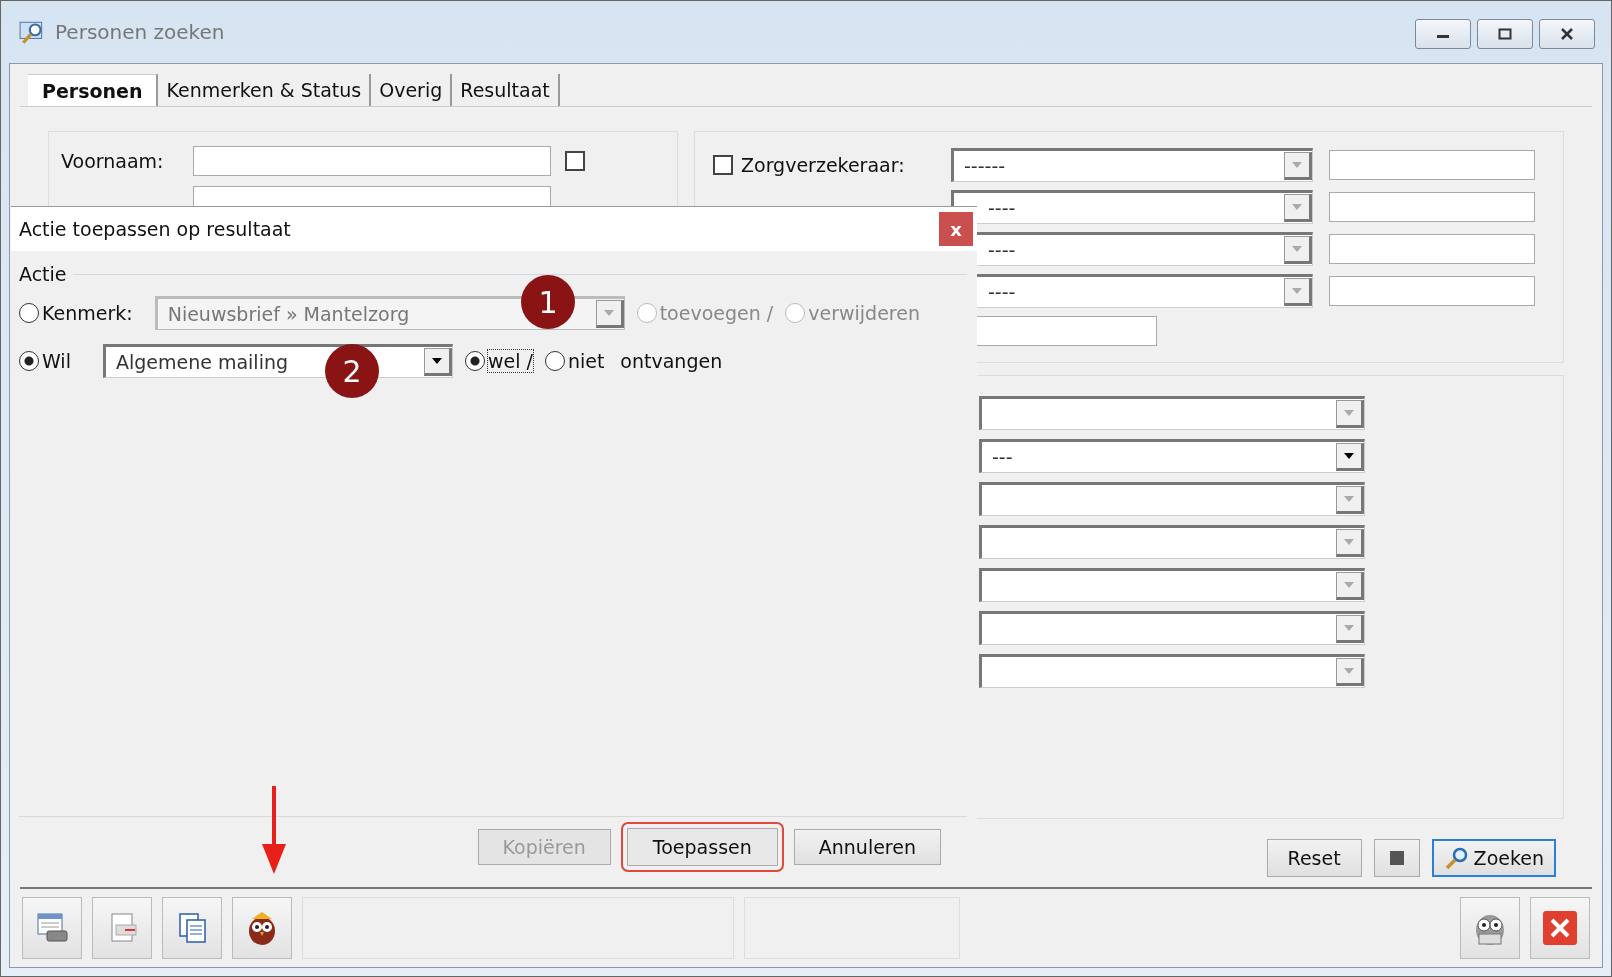 This screenshot has height=977, width=1612. I want to click on field-label: Voornaam:, so click(112, 161).